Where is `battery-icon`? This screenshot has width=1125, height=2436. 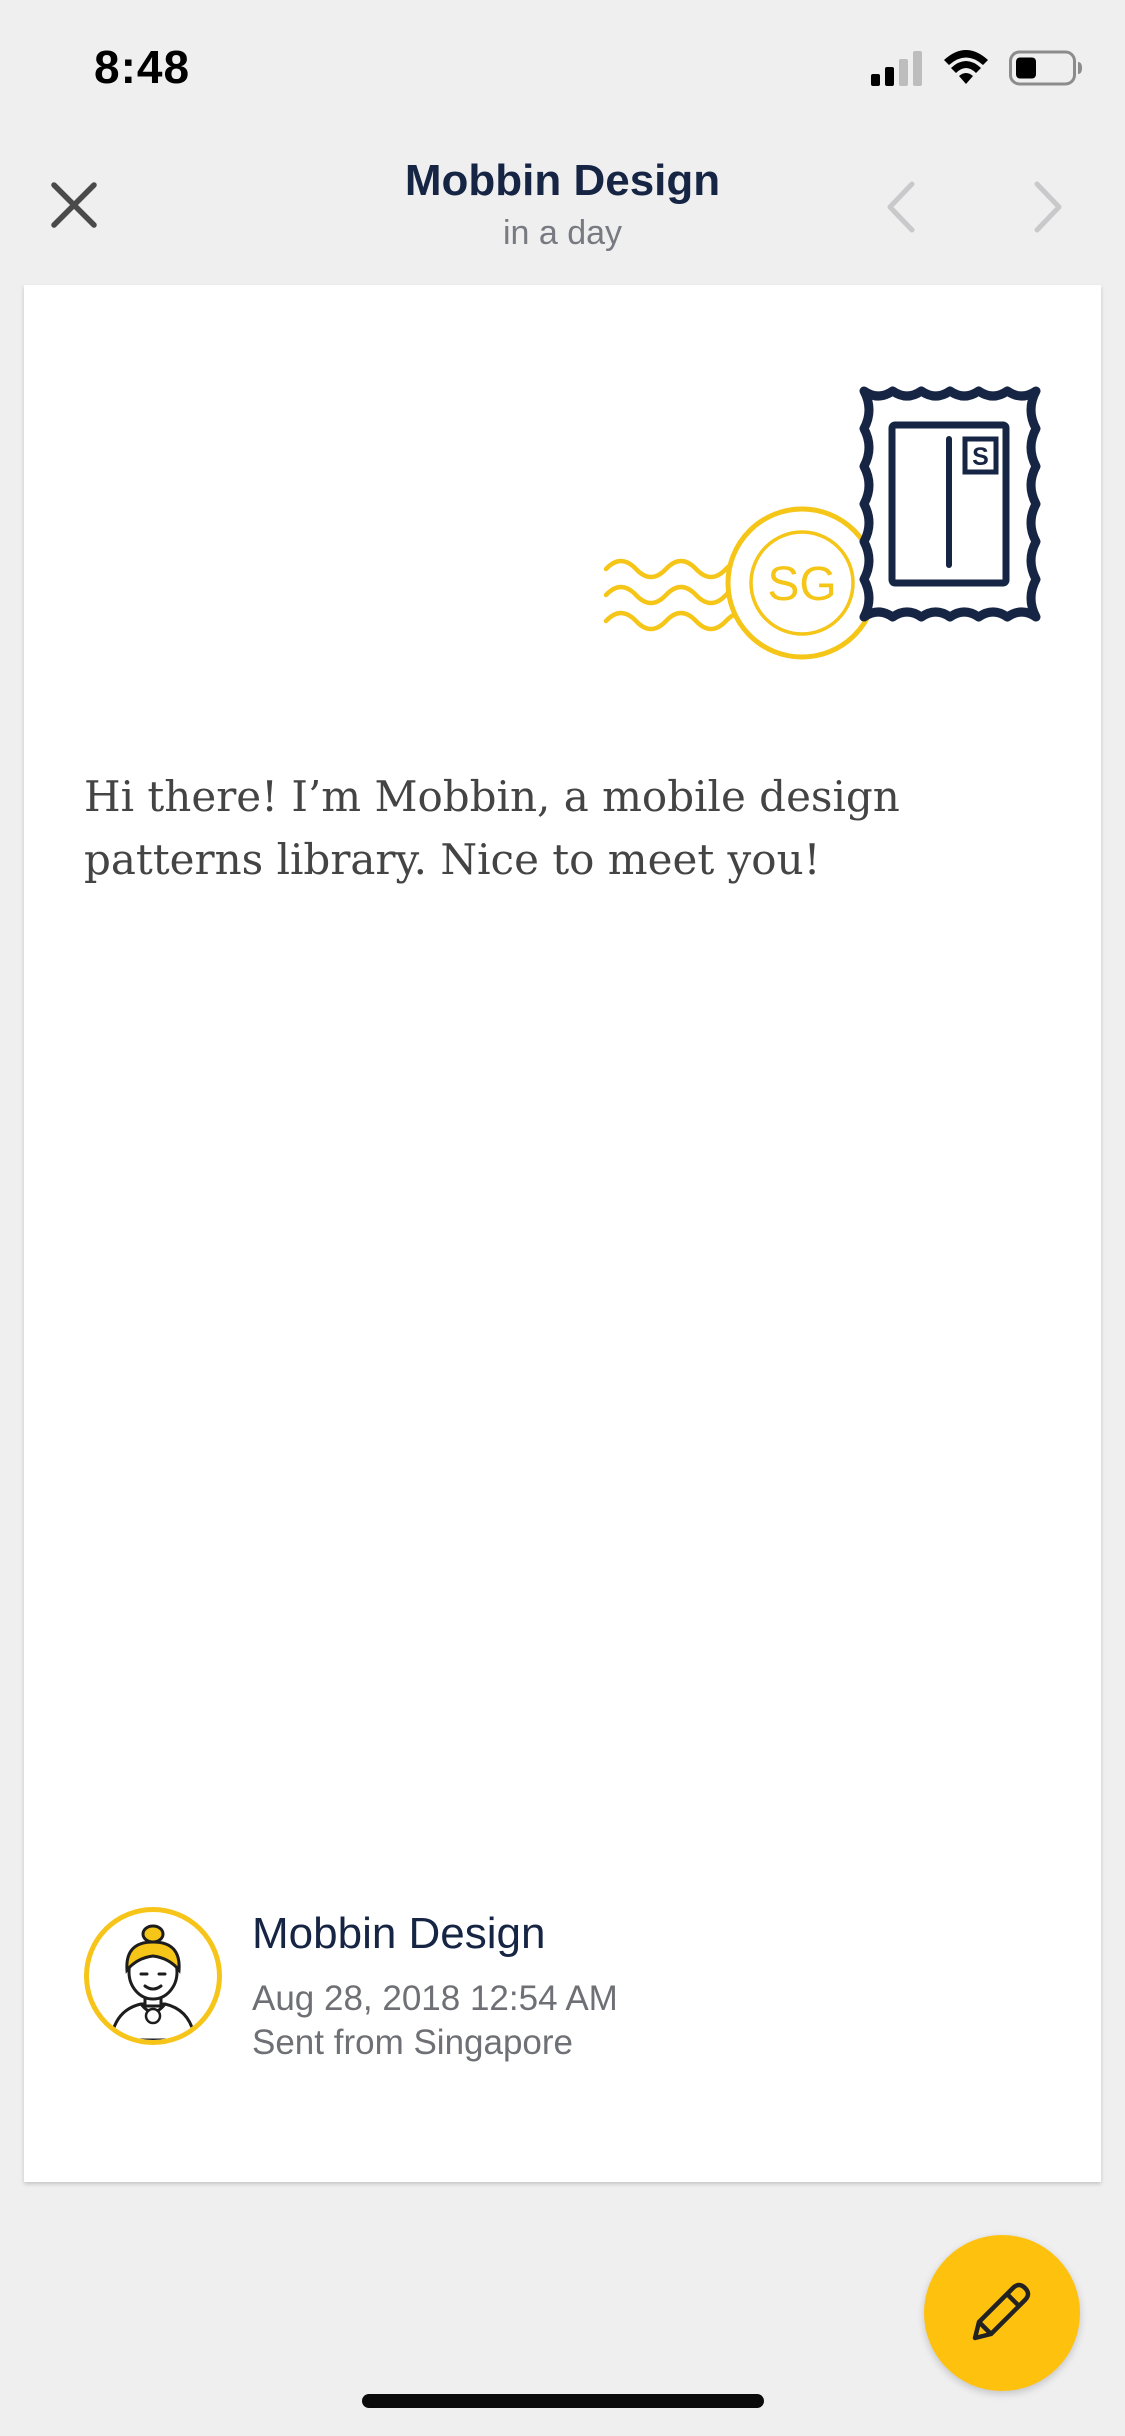 battery-icon is located at coordinates (1046, 70).